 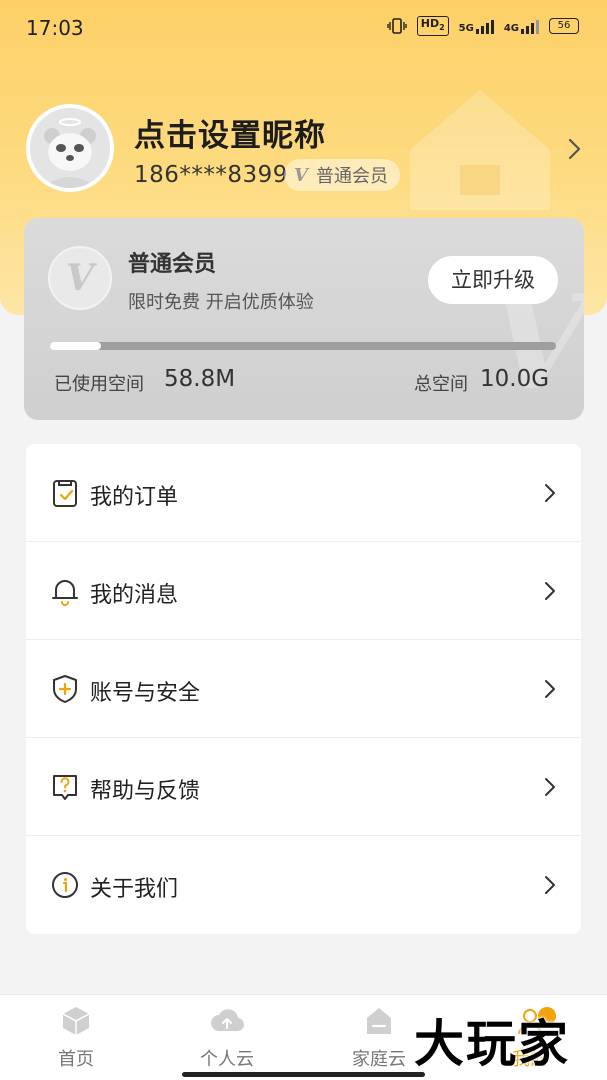 I want to click on bell-icon, so click(x=65, y=593).